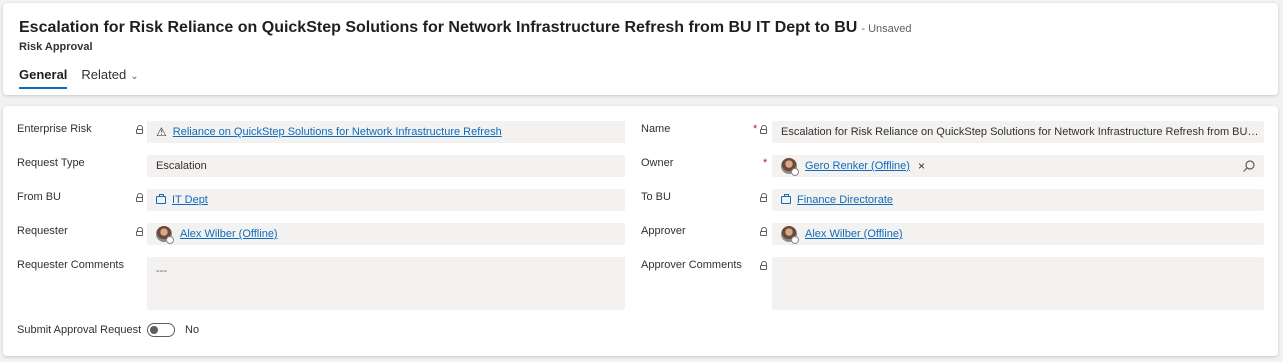 The image size is (1283, 362). I want to click on tab-general: General, so click(43, 77).